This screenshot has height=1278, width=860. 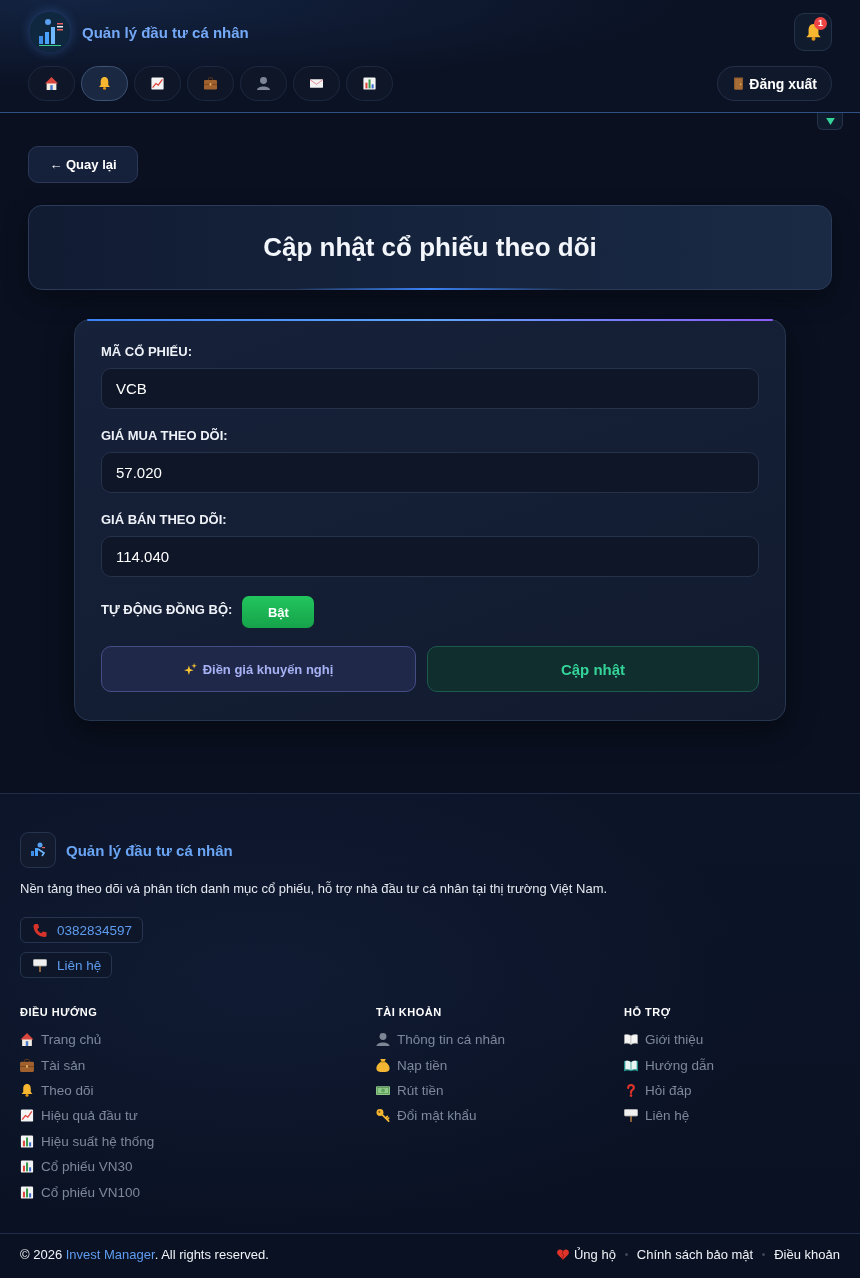 What do you see at coordinates (664, 1040) in the screenshot?
I see `footer-link: Giới thiệu` at bounding box center [664, 1040].